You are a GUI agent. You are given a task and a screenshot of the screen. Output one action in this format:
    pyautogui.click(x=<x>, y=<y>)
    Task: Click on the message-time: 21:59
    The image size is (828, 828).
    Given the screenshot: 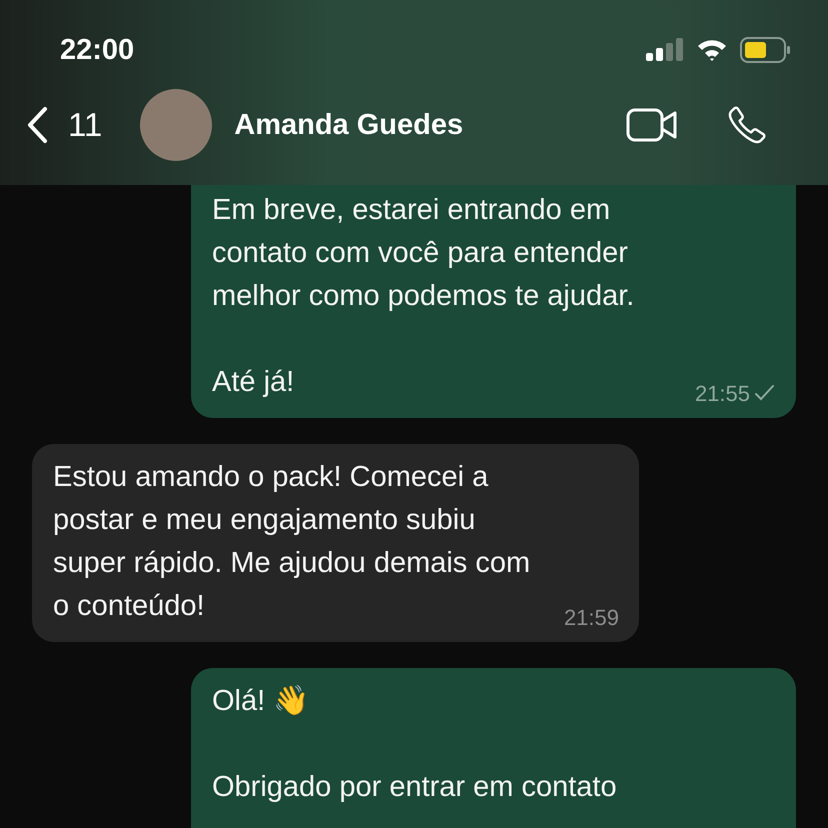 What is the action you would take?
    pyautogui.click(x=591, y=618)
    